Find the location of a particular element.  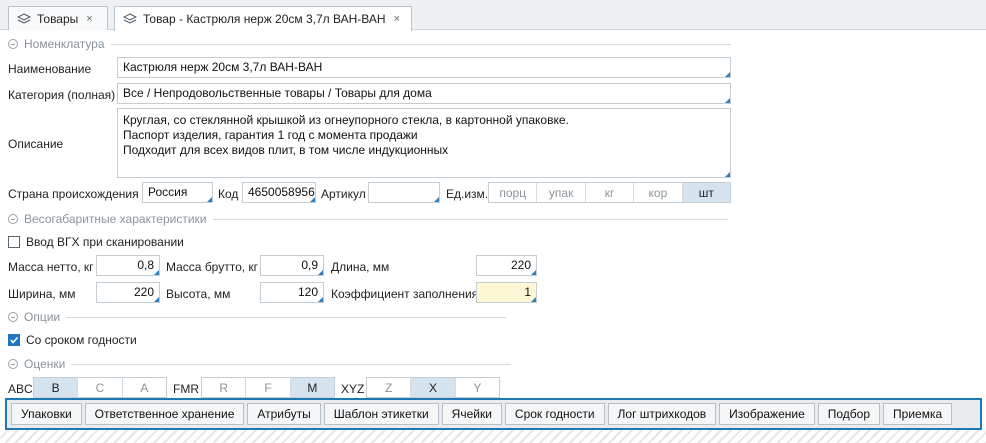

section-title: Опции is located at coordinates (42, 317).